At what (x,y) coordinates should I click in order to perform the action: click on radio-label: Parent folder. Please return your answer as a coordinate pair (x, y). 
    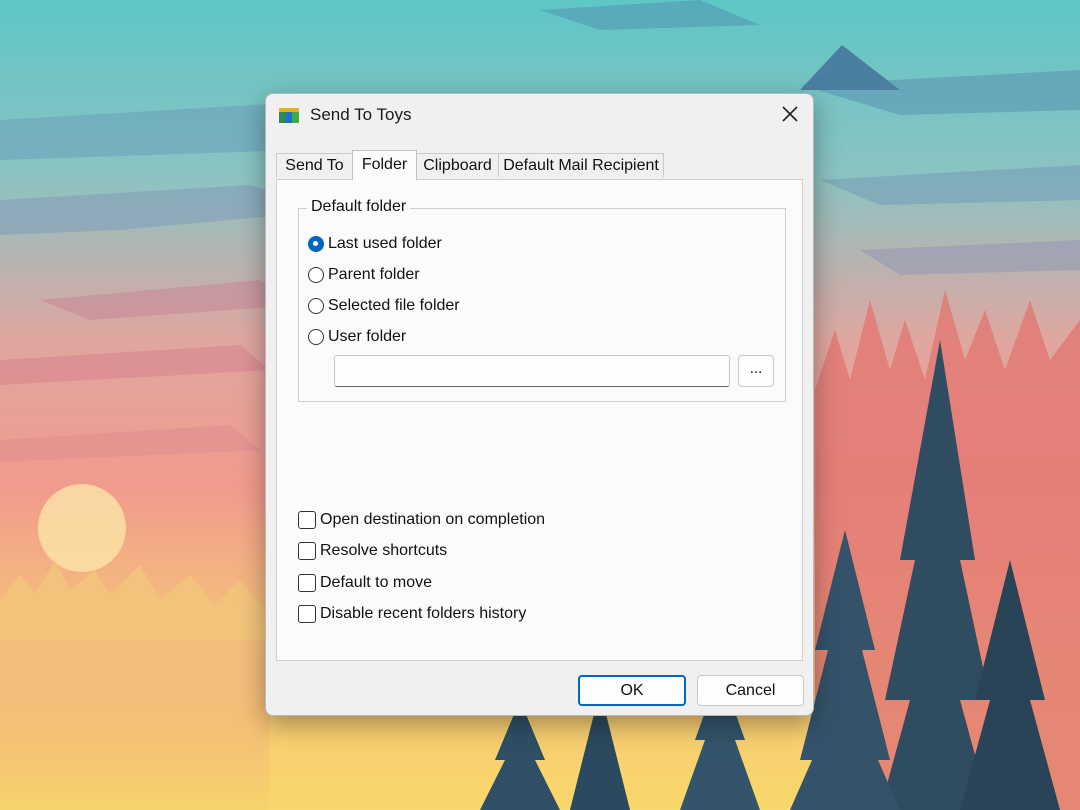
    Looking at the image, I should click on (374, 274).